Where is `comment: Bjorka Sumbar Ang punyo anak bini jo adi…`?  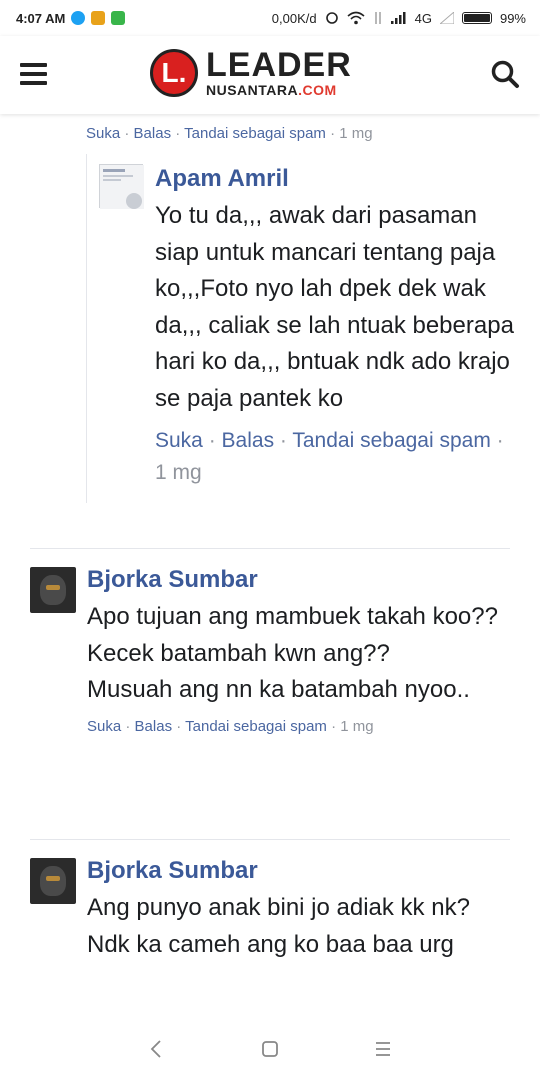
comment: Bjorka Sumbar Ang punyo anak bini jo adi… is located at coordinates (275, 901).